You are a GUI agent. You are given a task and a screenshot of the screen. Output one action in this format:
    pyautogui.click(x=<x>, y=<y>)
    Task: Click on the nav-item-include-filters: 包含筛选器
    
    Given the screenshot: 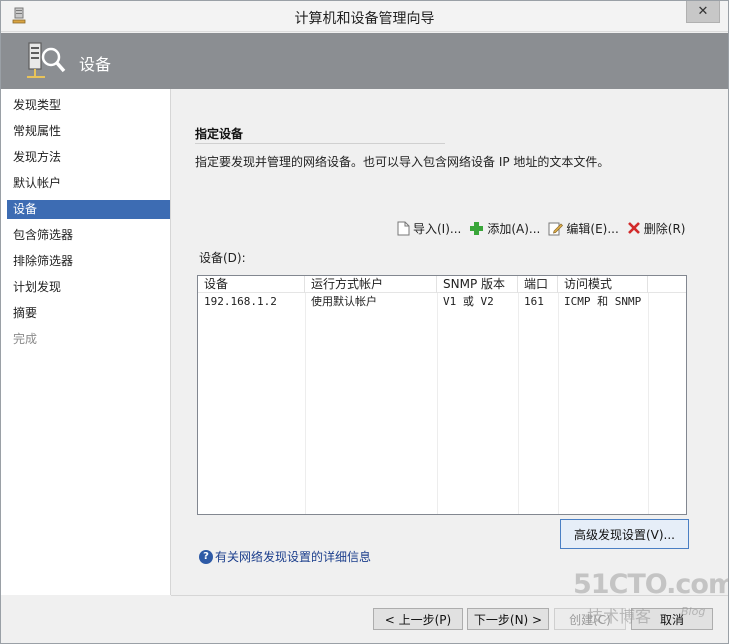 What is the action you would take?
    pyautogui.click(x=88, y=235)
    